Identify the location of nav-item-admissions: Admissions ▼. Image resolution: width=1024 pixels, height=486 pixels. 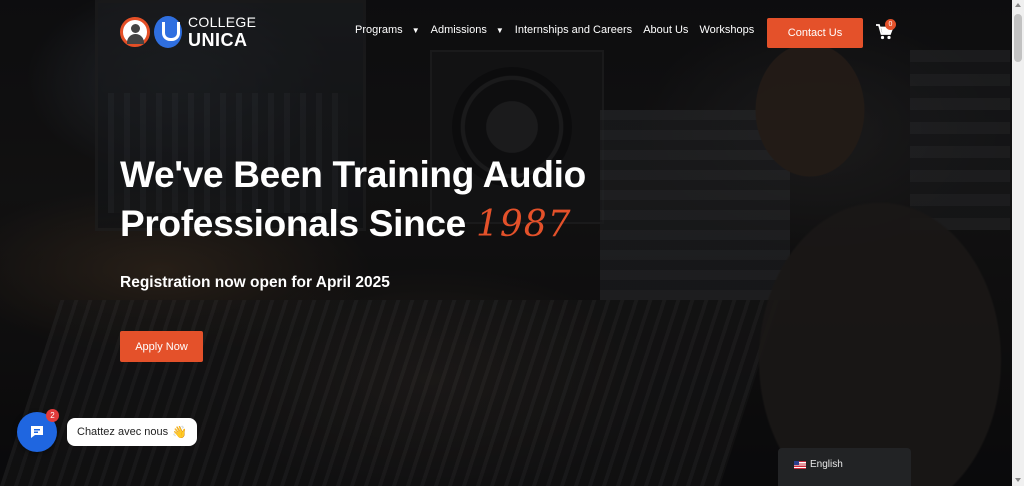
(467, 30).